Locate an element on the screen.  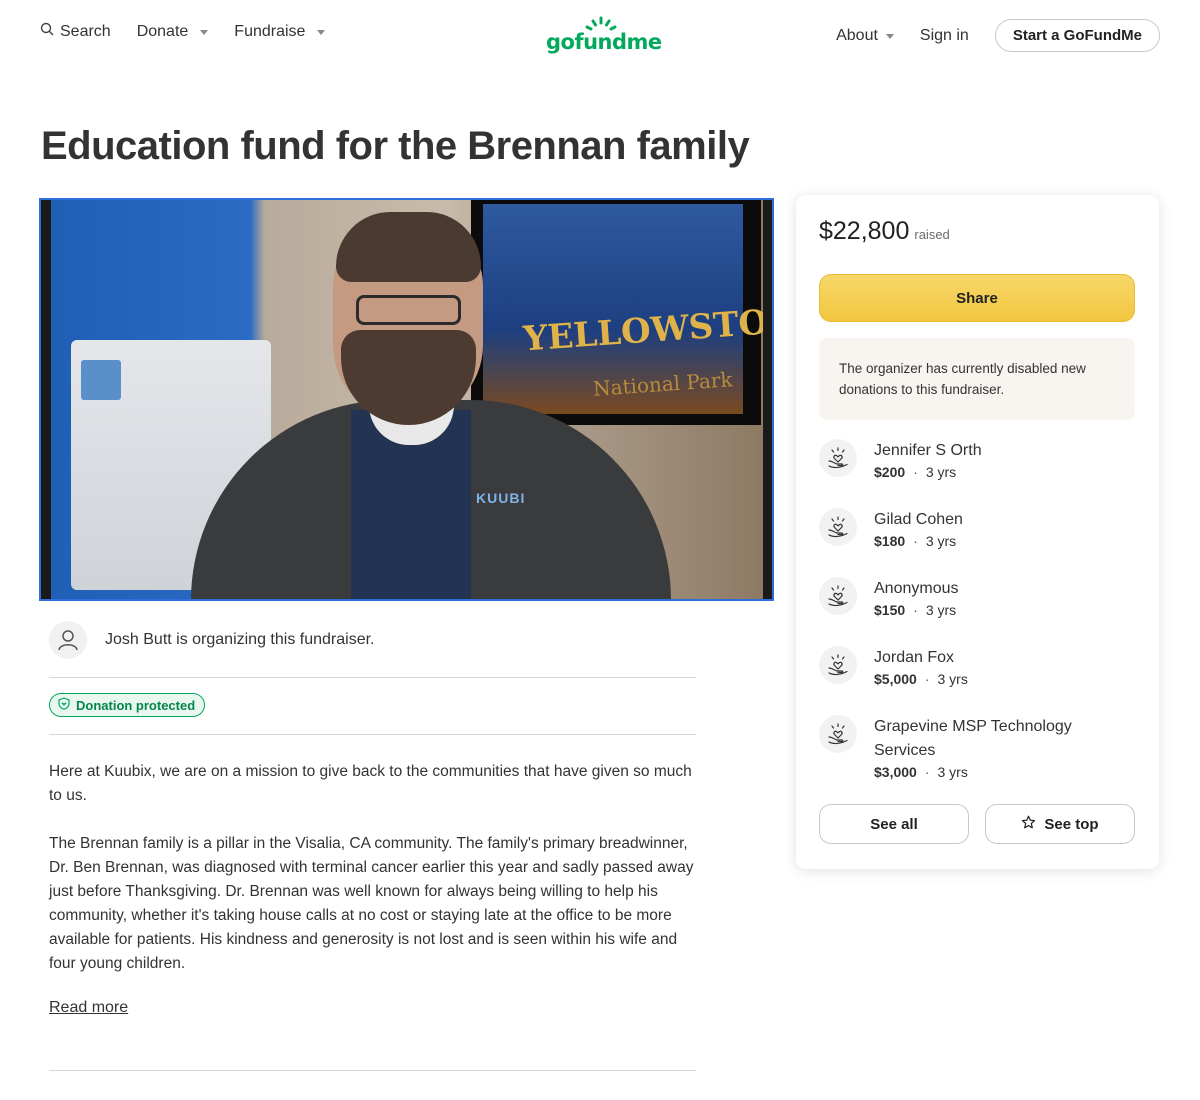
start-gofundme-button: Start a GoFundMe is located at coordinates (1077, 35).